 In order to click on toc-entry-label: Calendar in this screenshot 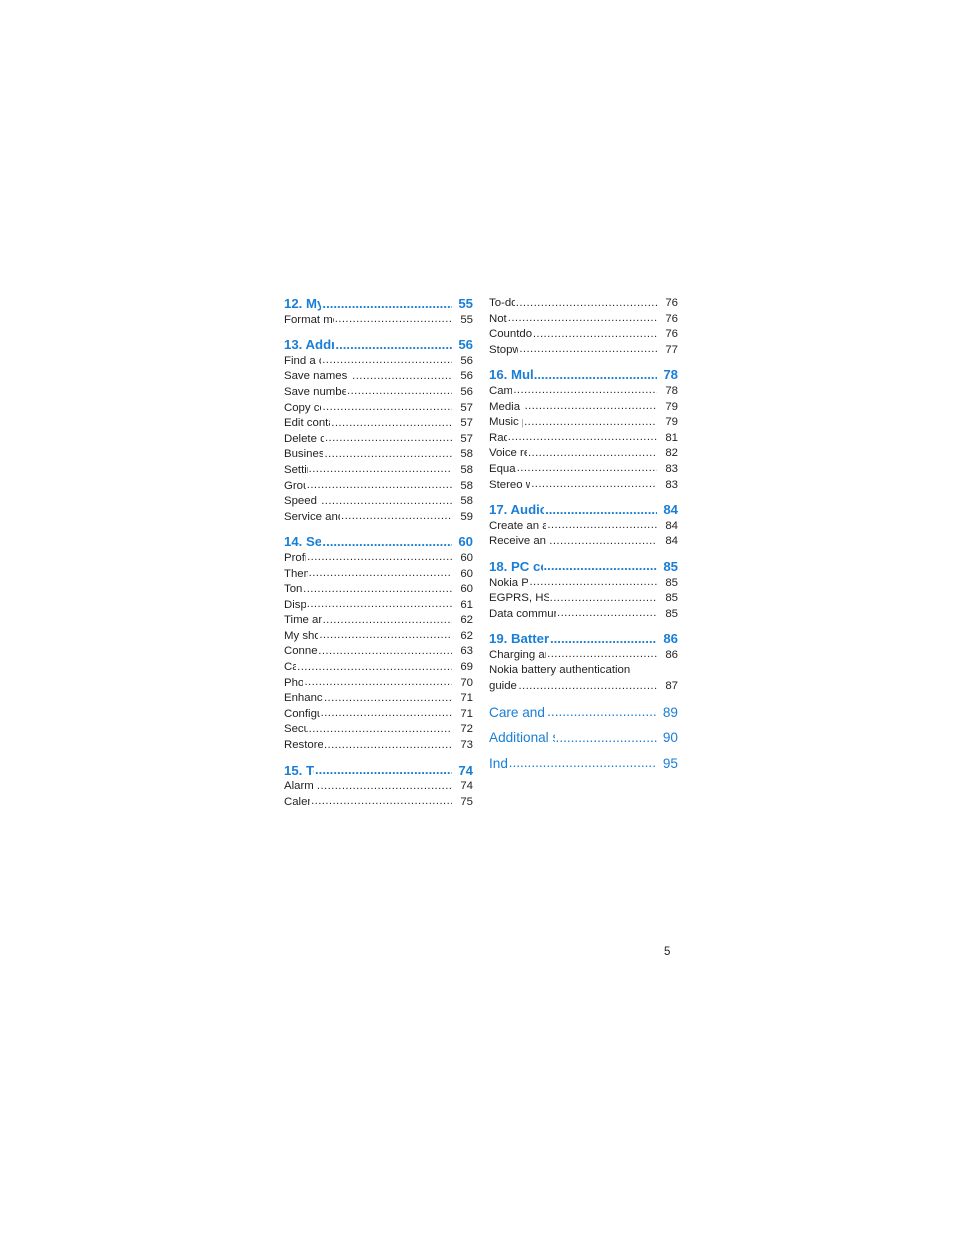, I will do `click(297, 801)`.